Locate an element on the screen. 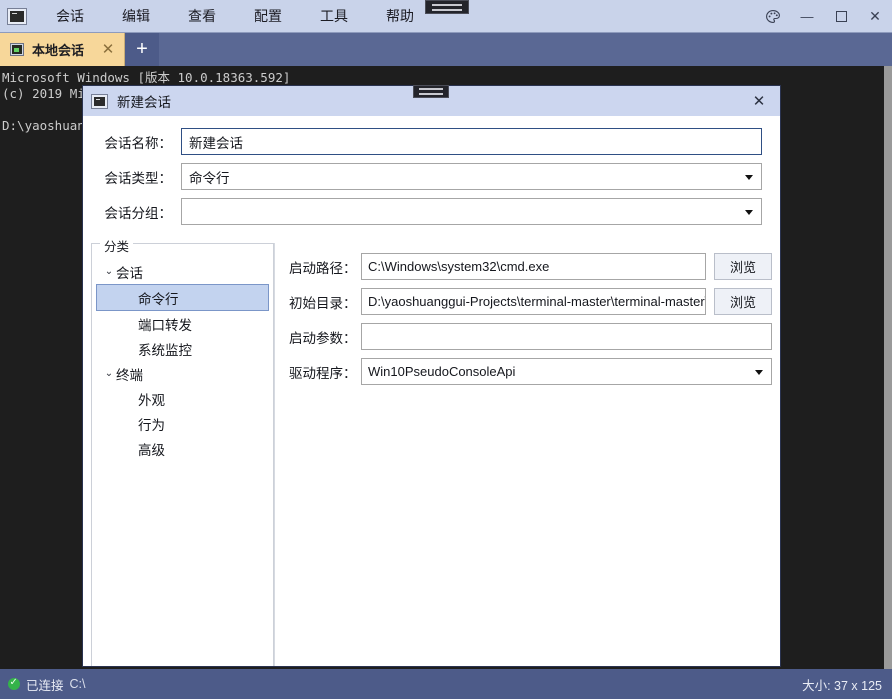 This screenshot has height=699, width=892. field-row-session-group: 会话分组： is located at coordinates (426, 211).